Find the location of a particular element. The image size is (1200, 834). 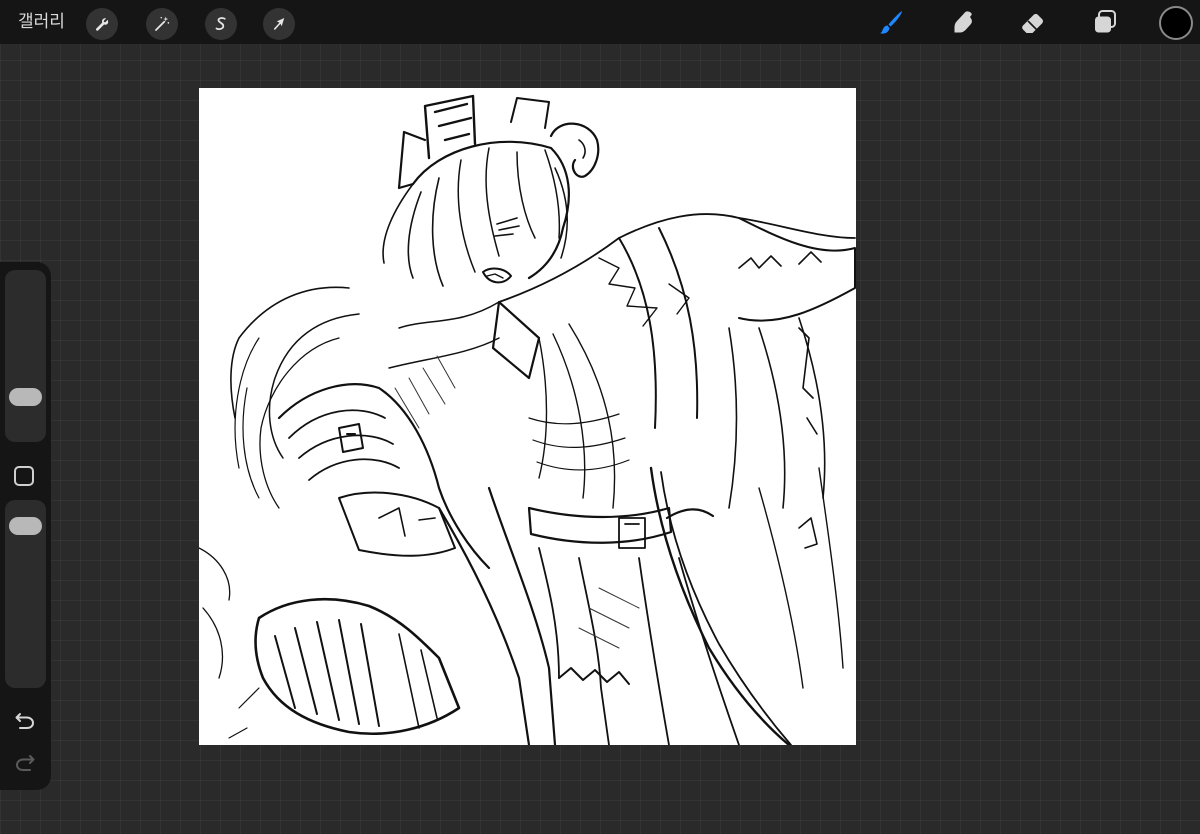

wrench-icon is located at coordinates (102, 24).